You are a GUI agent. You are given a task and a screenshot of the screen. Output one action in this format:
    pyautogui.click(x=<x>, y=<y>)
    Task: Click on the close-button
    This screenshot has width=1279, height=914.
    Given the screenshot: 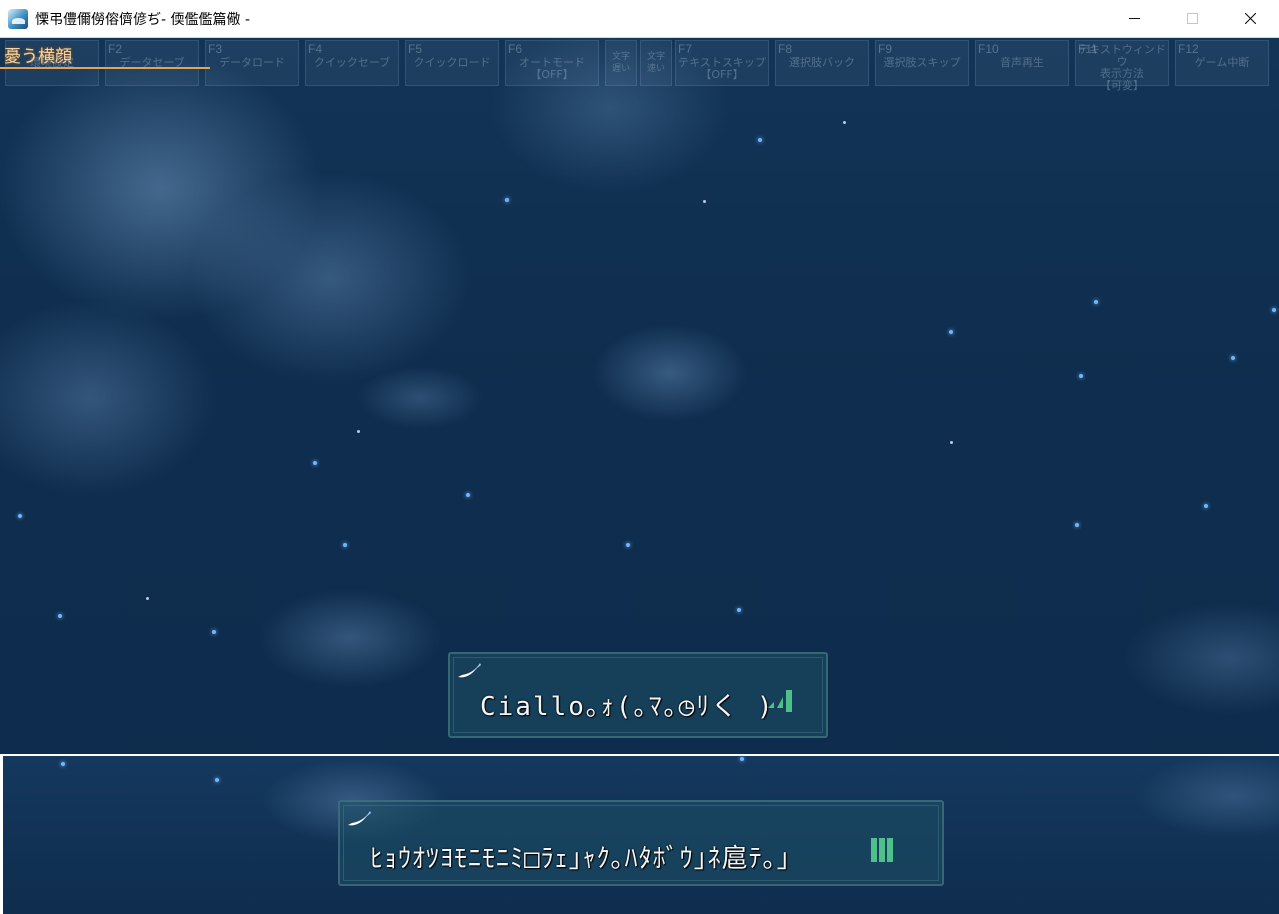 What is the action you would take?
    pyautogui.click(x=1250, y=18)
    